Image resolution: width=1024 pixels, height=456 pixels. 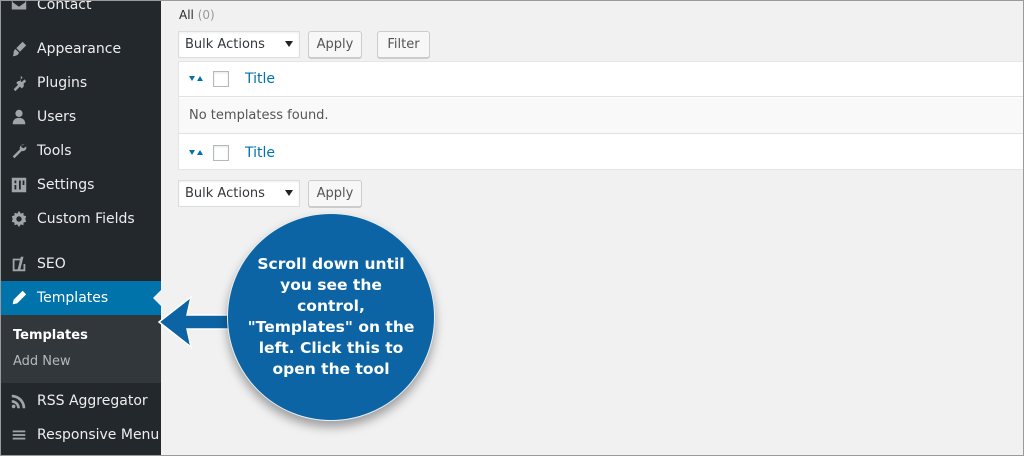 I want to click on sidebar-item-contact: Contact, so click(x=81, y=11).